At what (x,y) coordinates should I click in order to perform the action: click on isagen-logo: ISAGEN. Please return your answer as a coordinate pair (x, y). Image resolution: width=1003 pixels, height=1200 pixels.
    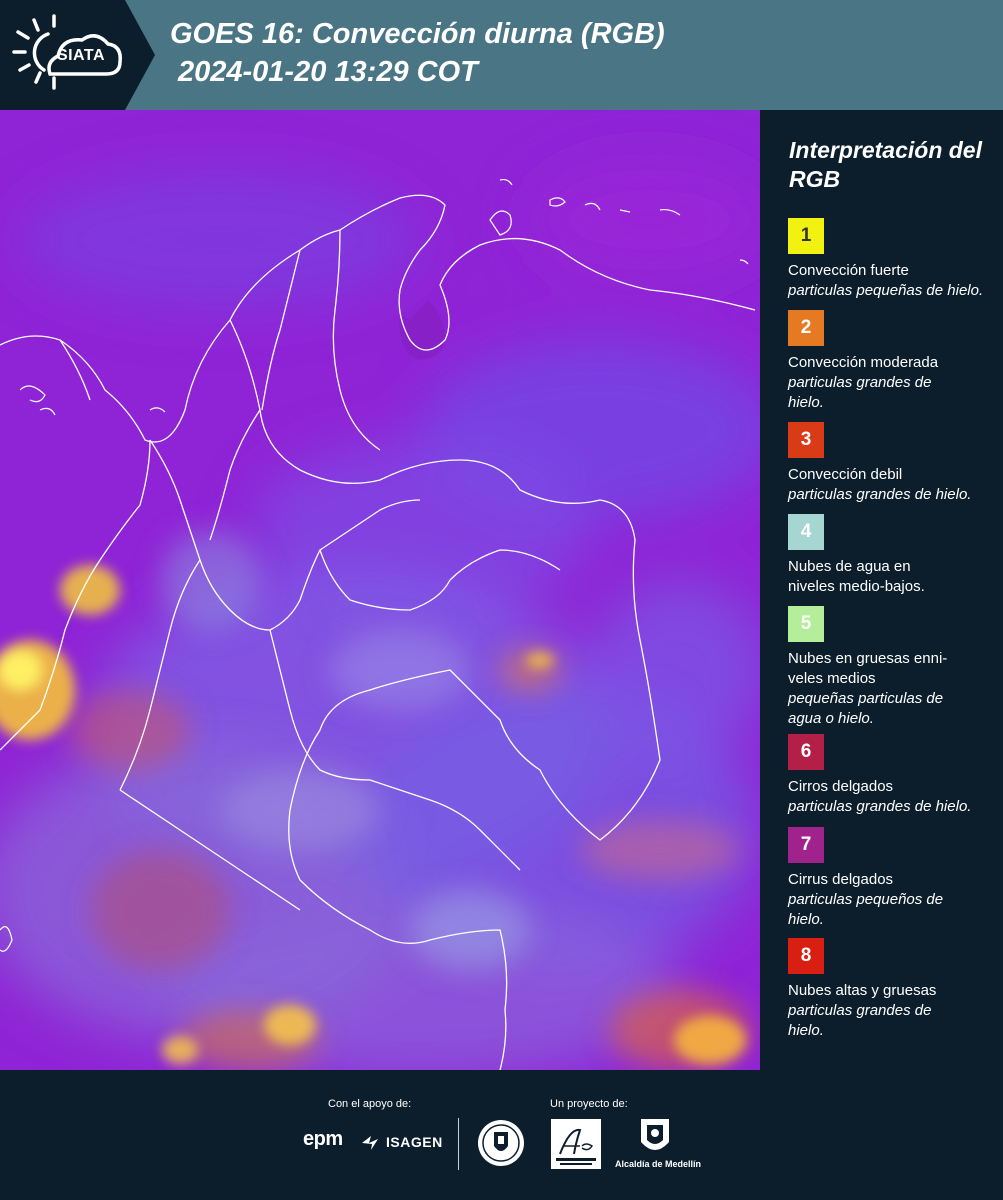
    Looking at the image, I should click on (414, 1142).